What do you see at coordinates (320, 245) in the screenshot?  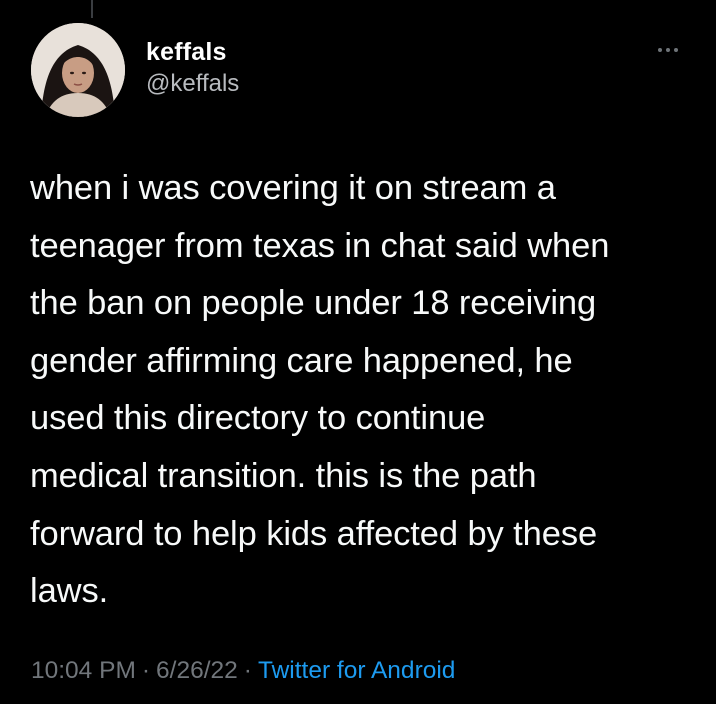 I see `tweet-text-line: teenager from texas in chat said when` at bounding box center [320, 245].